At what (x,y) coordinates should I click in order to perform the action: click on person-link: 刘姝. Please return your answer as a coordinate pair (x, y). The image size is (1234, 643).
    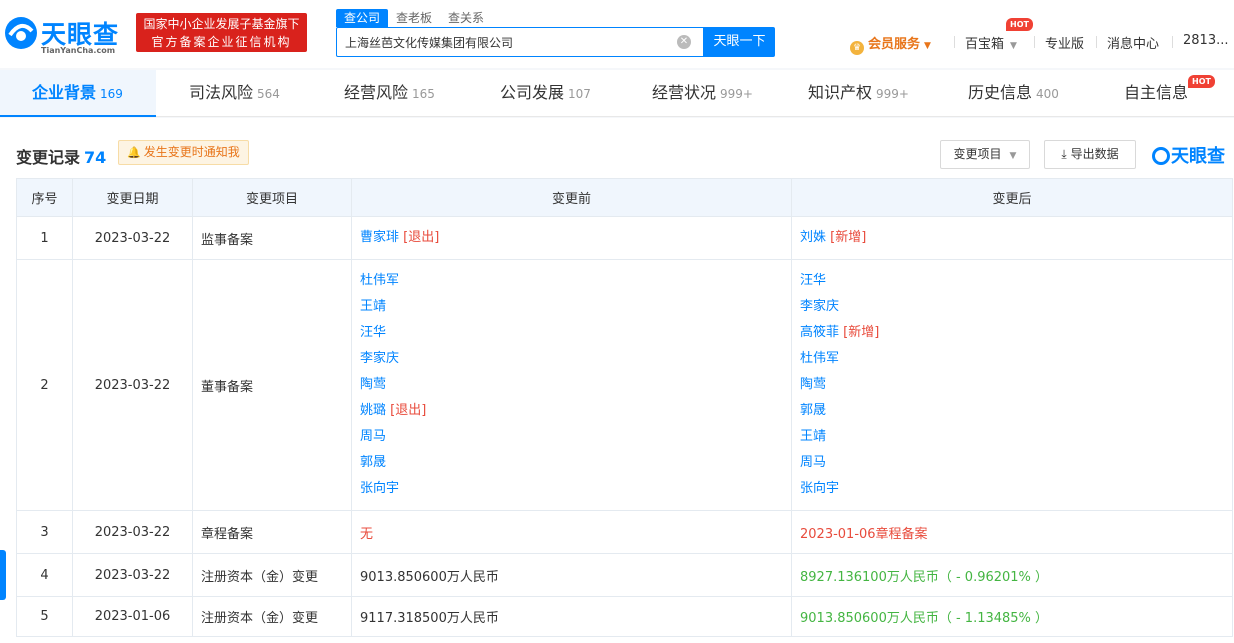
    Looking at the image, I should click on (813, 237).